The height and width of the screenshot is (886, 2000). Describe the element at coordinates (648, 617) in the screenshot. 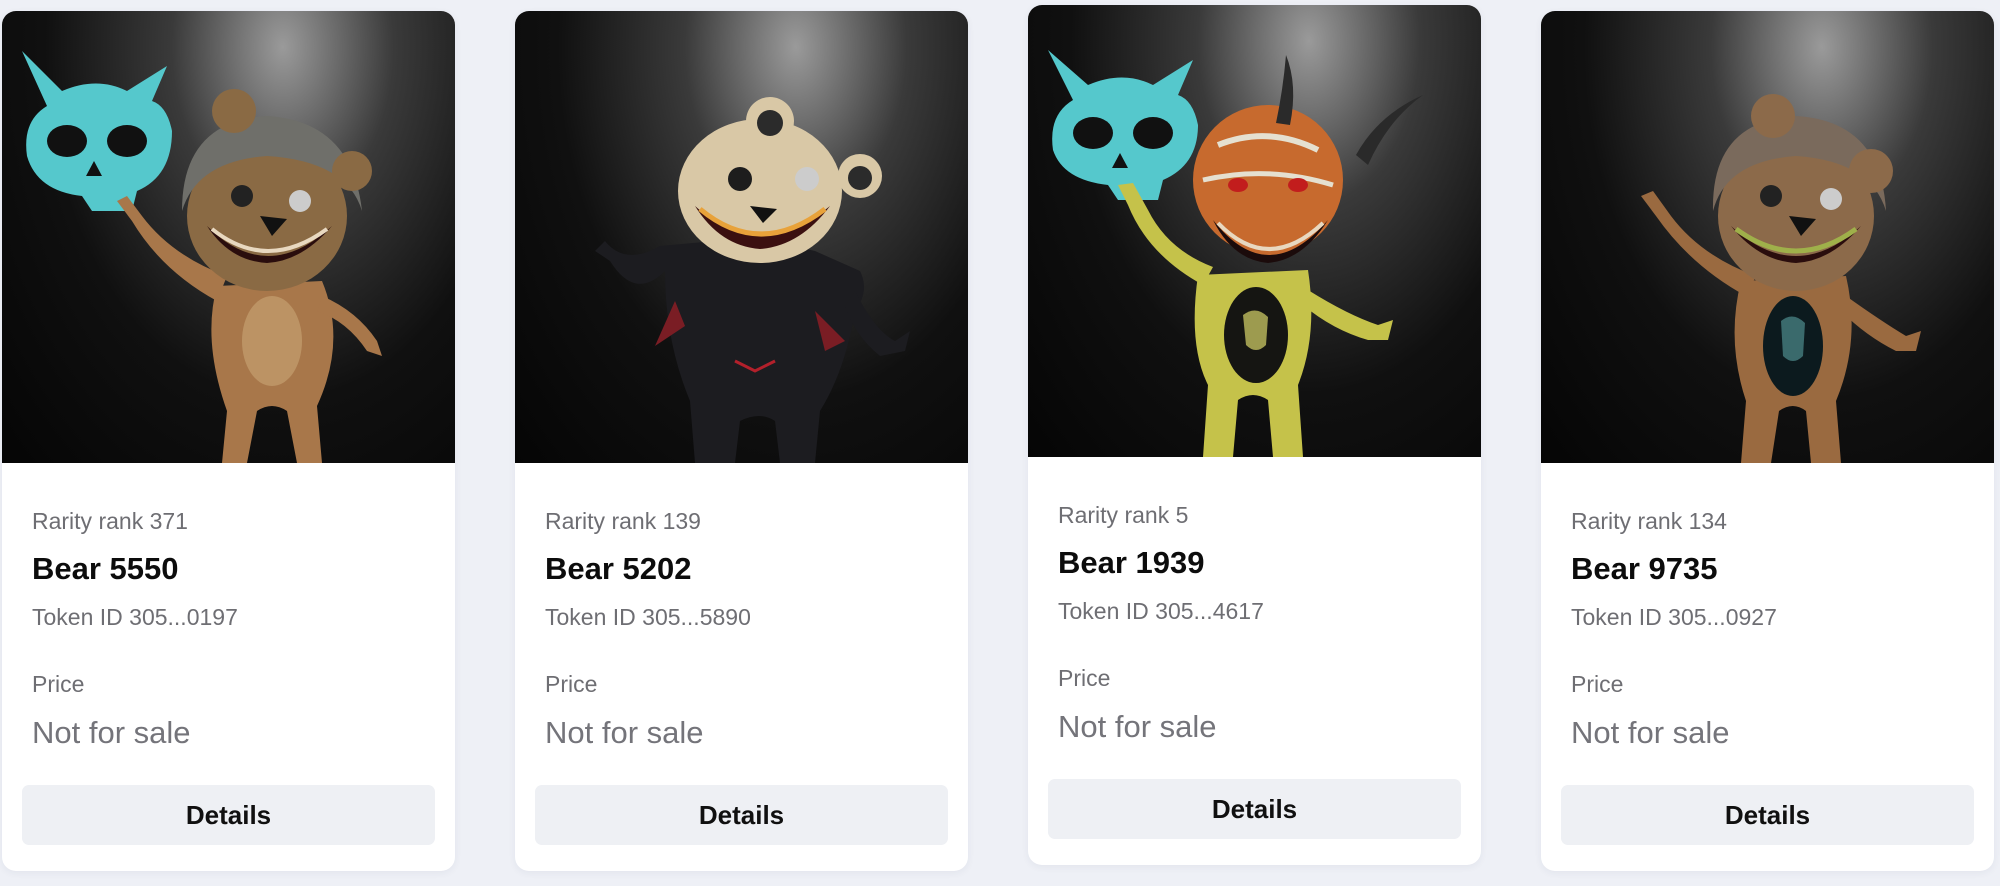

I see `token-id: Token ID 305...5890` at that location.